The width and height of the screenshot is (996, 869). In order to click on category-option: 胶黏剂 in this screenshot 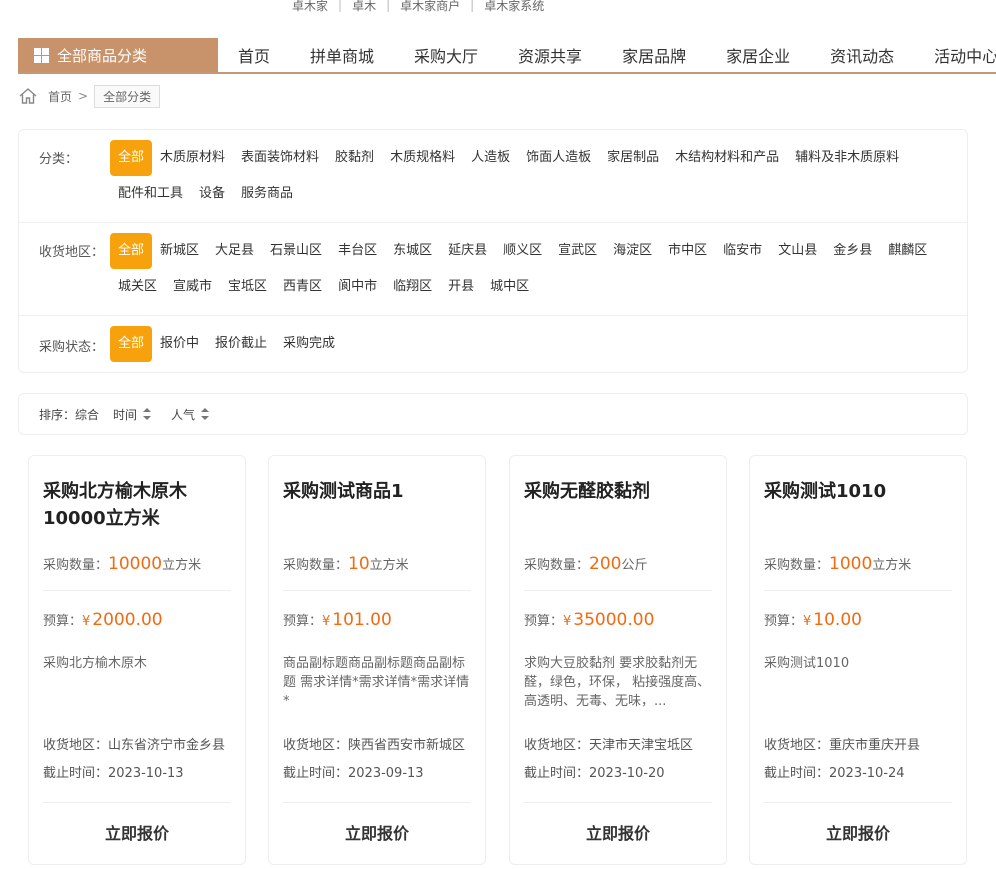, I will do `click(354, 158)`.